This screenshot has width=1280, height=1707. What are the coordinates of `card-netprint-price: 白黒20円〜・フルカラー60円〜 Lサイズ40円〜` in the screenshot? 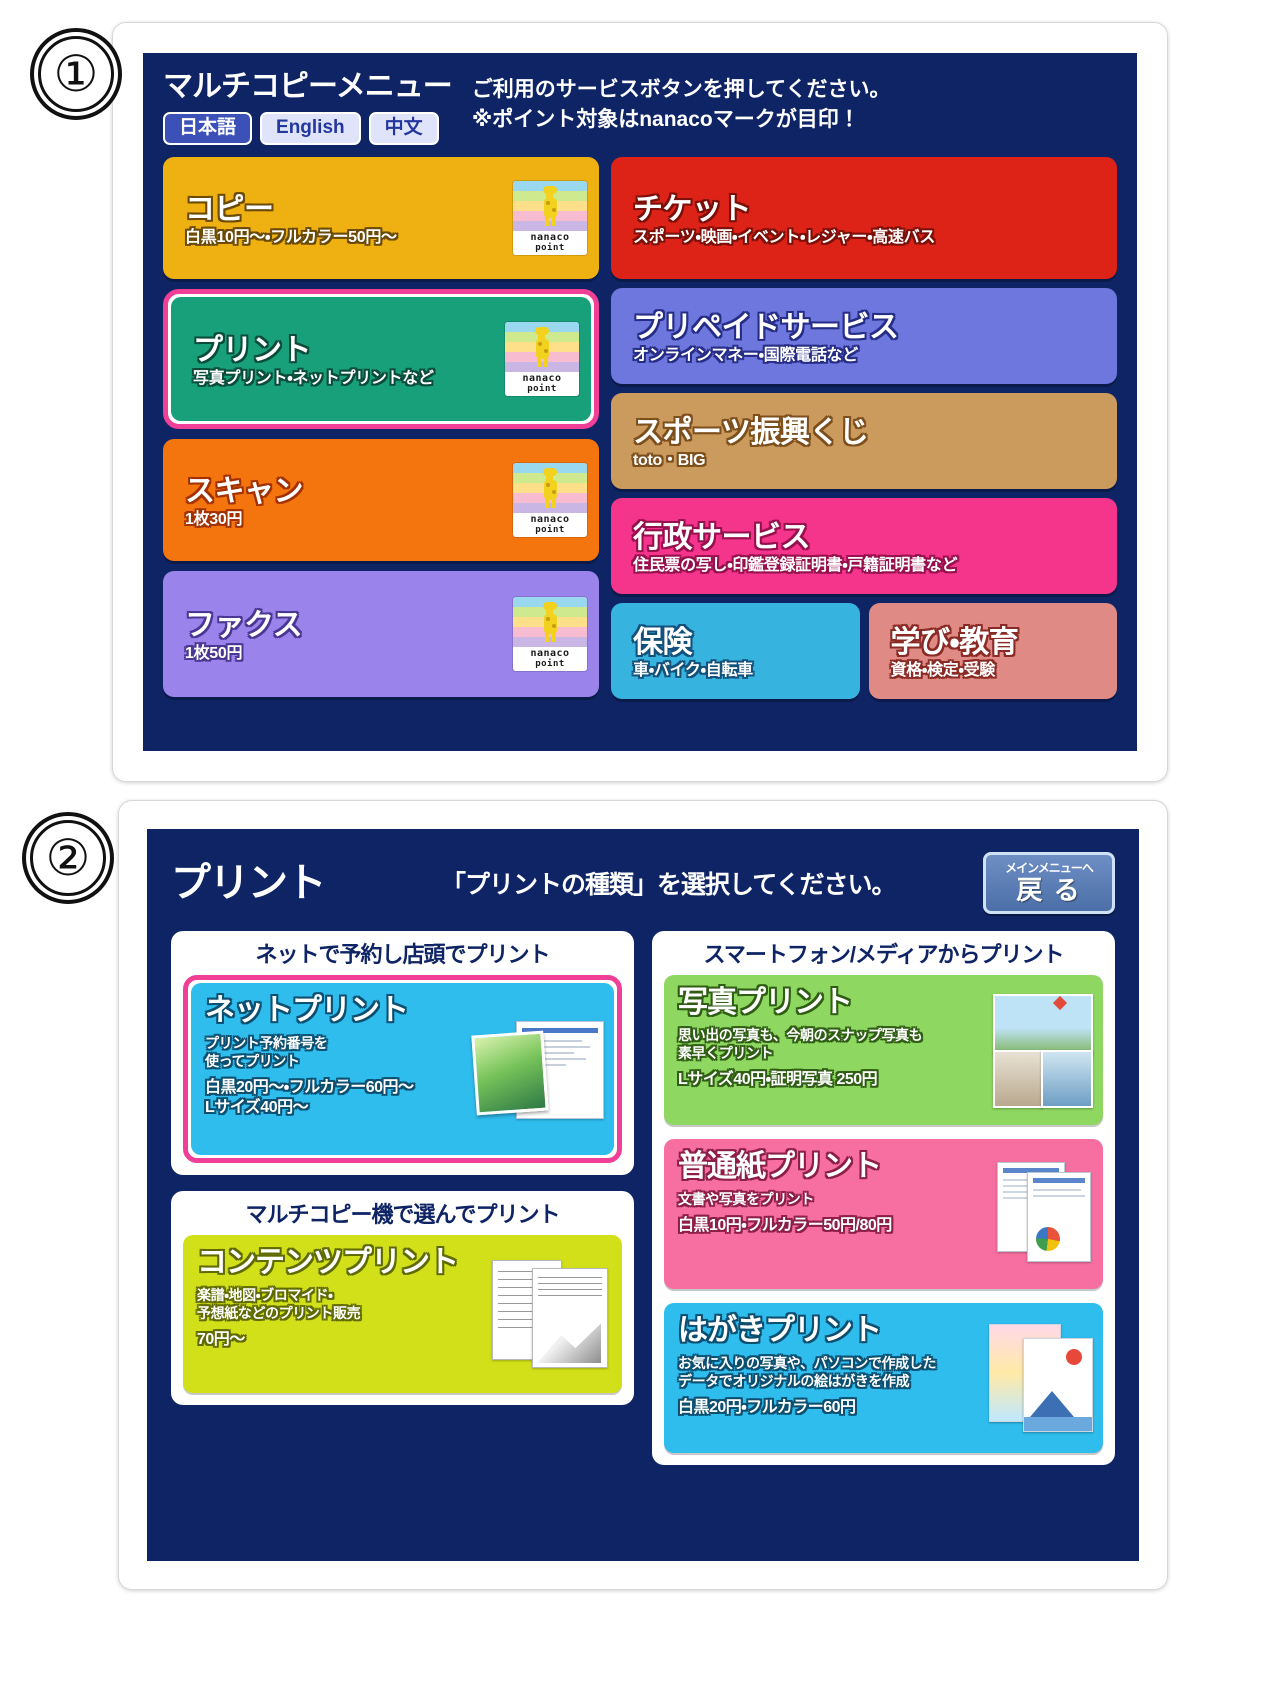 It's located at (309, 1097).